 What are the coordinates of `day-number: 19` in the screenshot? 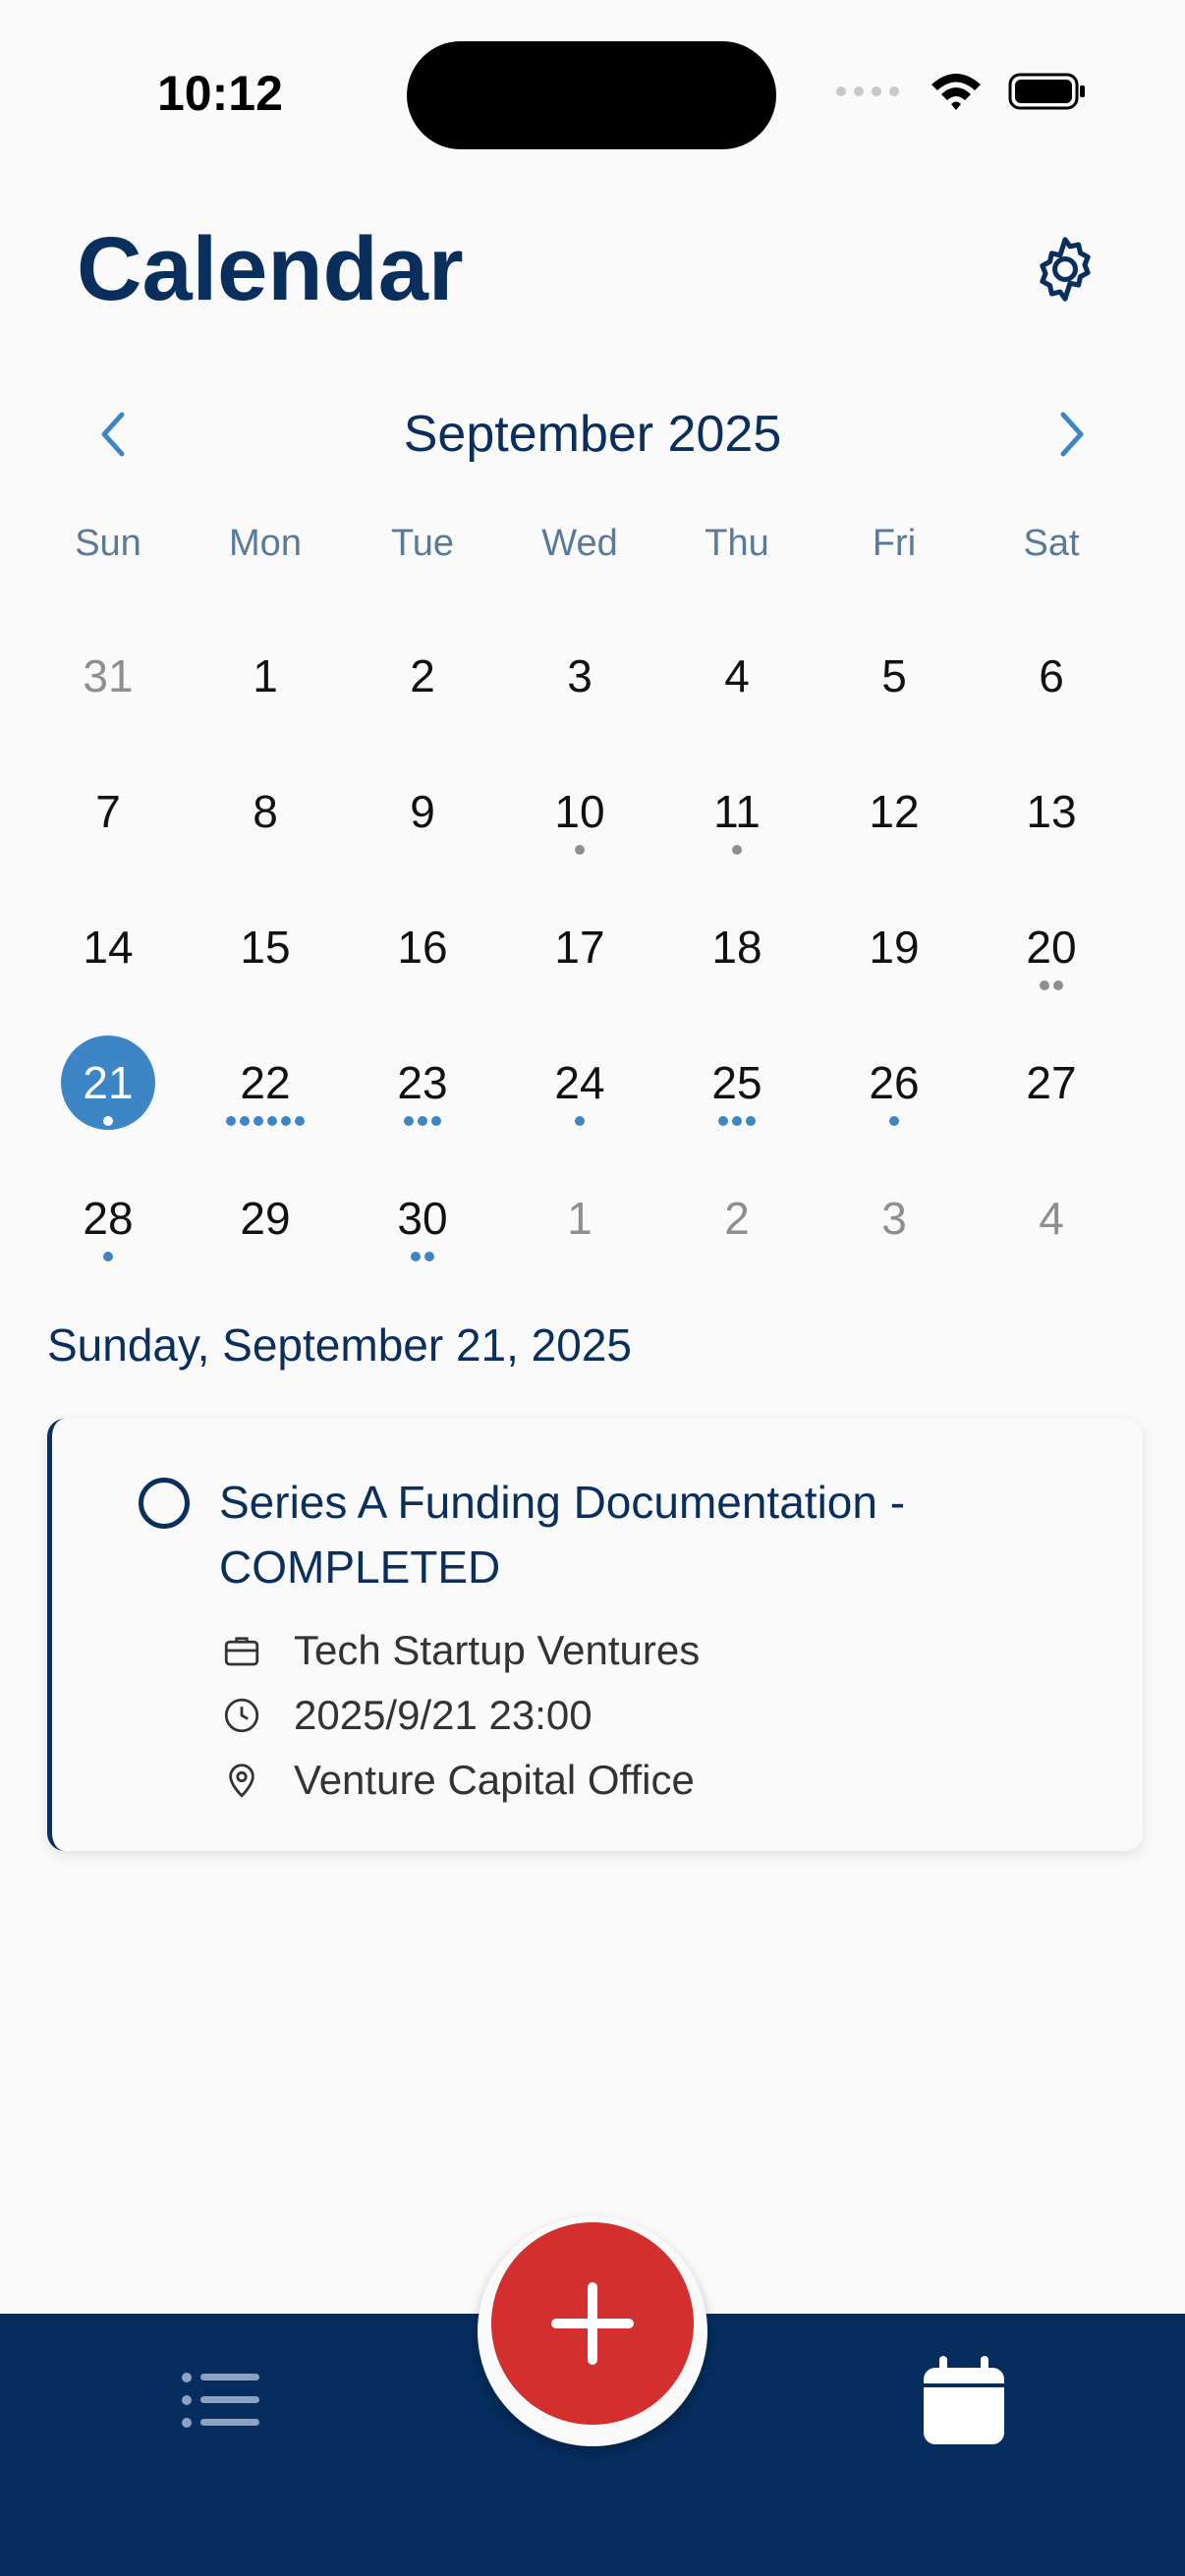 It's located at (895, 947).